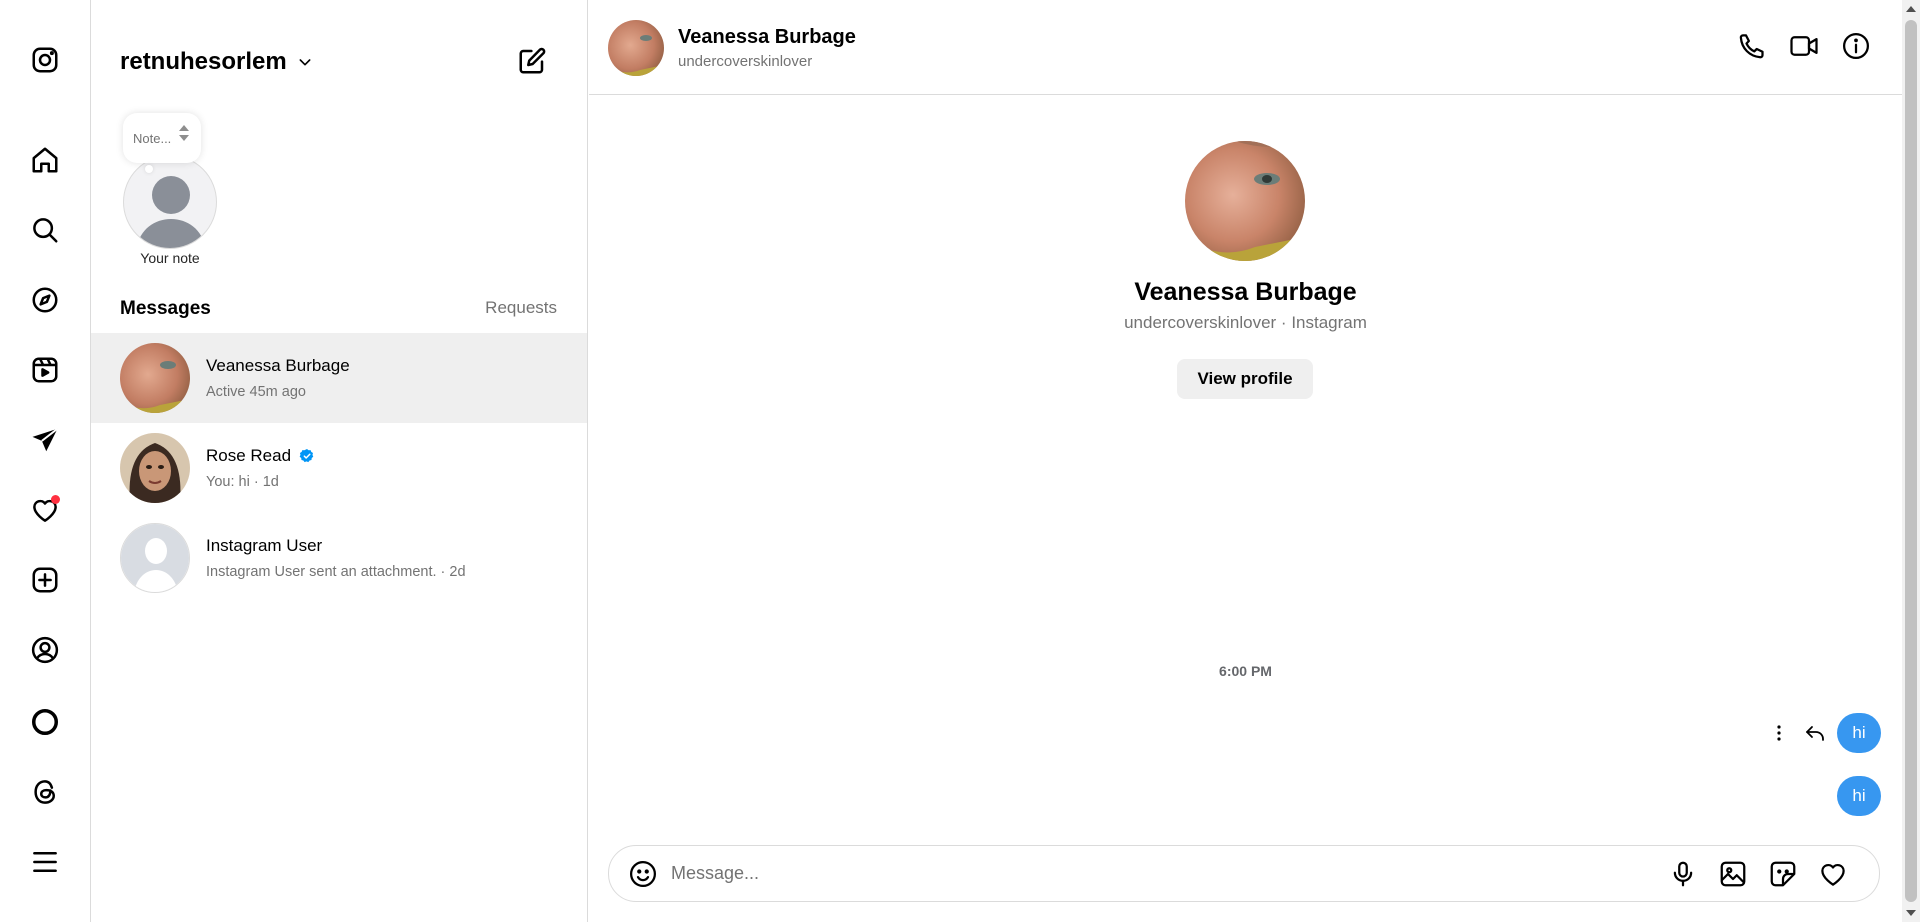  Describe the element at coordinates (45, 60) in the screenshot. I see `instagram-logo-icon` at that location.